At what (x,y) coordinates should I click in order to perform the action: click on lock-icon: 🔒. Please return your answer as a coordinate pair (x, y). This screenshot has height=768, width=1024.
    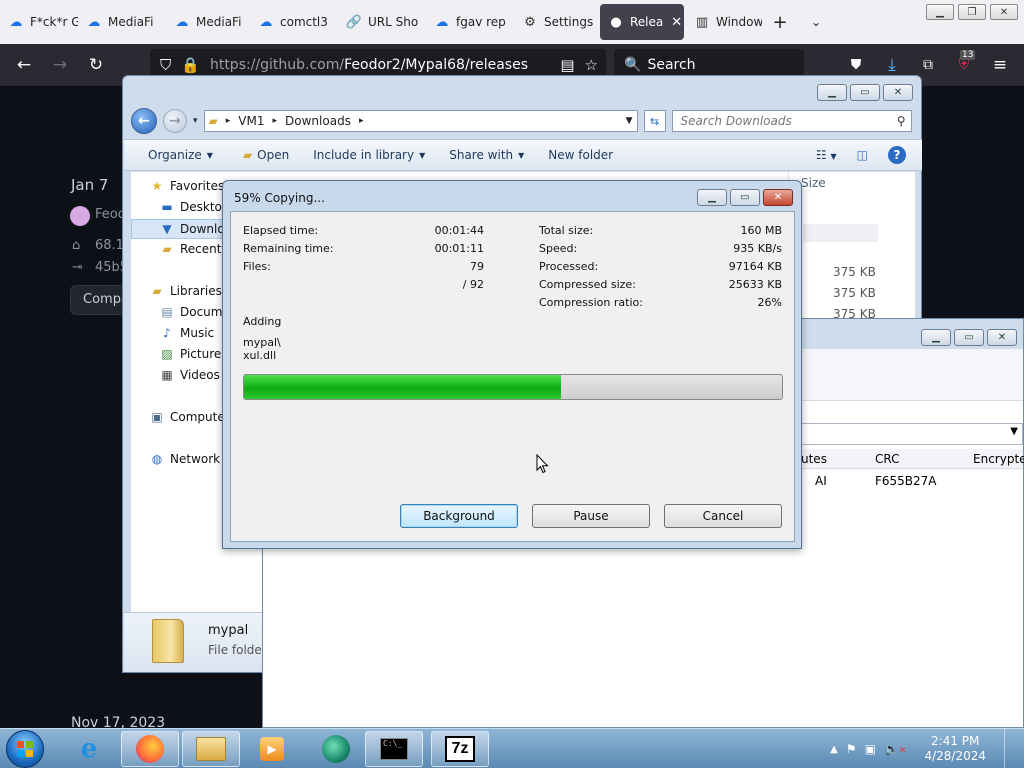
    Looking at the image, I should click on (190, 65).